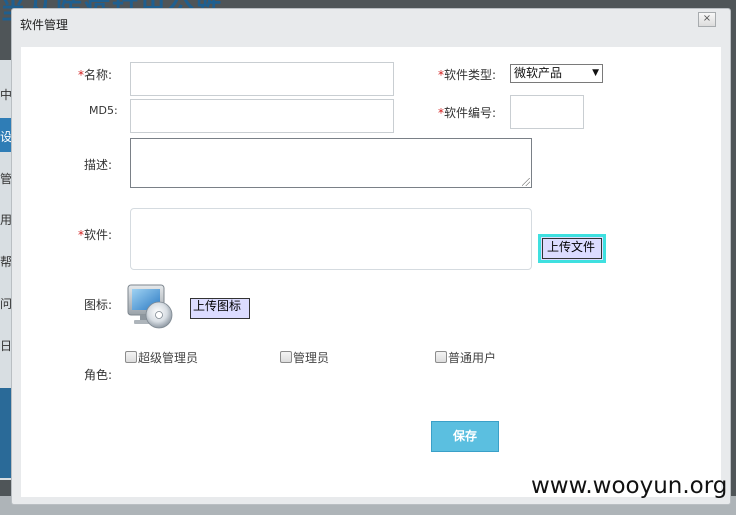 This screenshot has width=736, height=515. I want to click on close-icon: ×, so click(707, 19).